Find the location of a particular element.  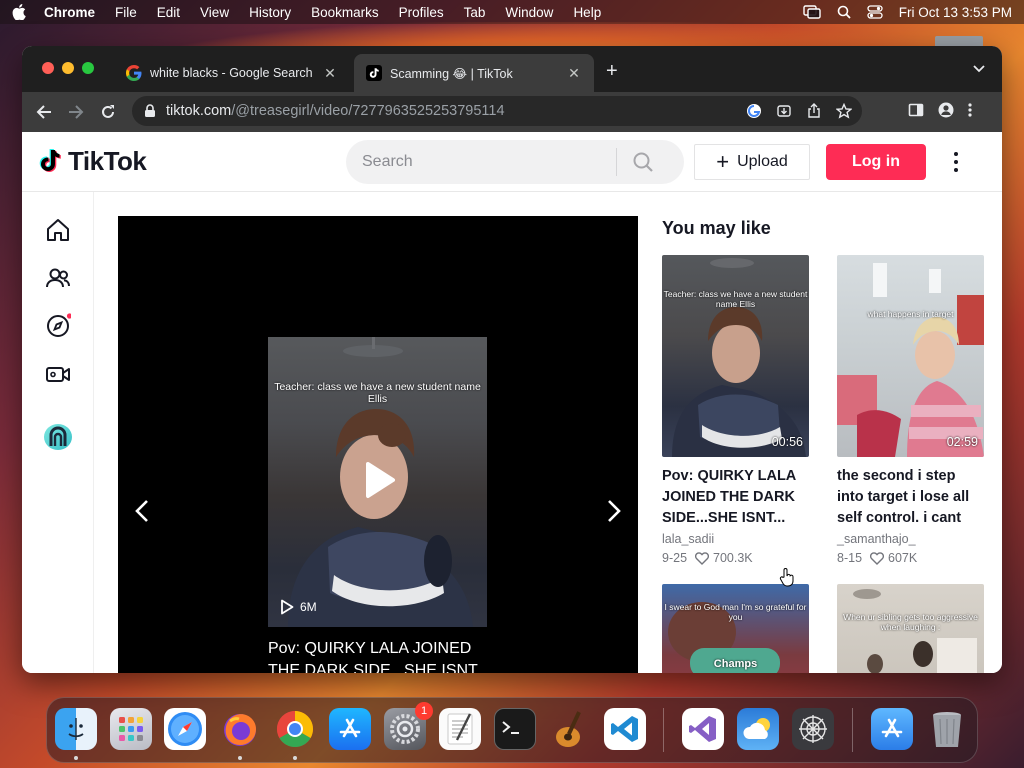

menu-app-name: Chrome is located at coordinates (69, 12).